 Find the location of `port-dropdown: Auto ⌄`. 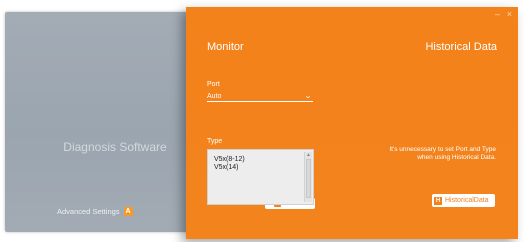

port-dropdown: Auto ⌄ is located at coordinates (260, 96).